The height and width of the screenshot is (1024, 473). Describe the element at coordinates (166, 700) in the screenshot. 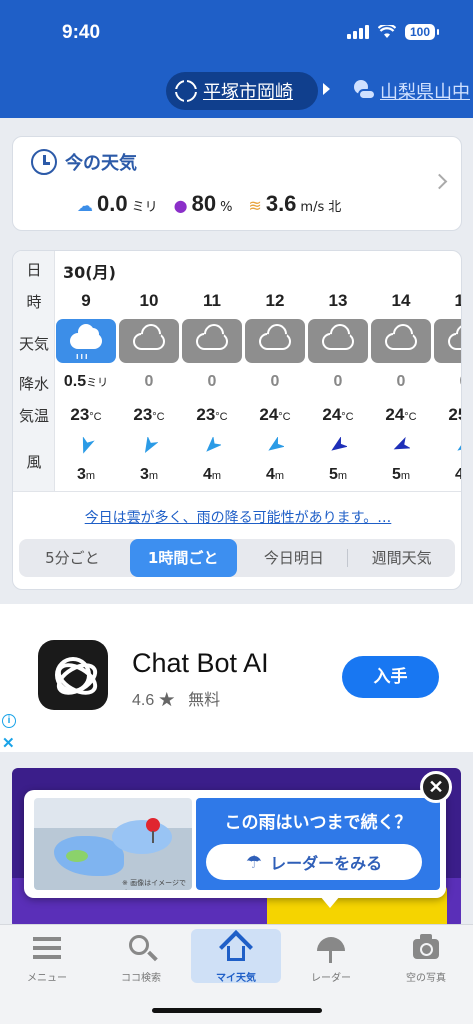

I see `star-icon: ★` at that location.